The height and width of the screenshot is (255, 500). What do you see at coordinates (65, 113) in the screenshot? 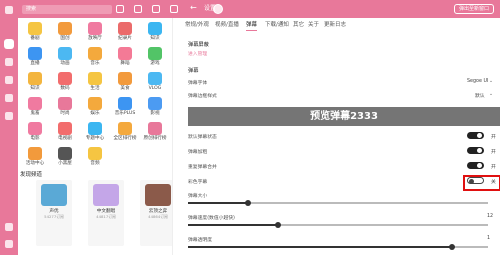
I see `category-label: 时尚` at bounding box center [65, 113].